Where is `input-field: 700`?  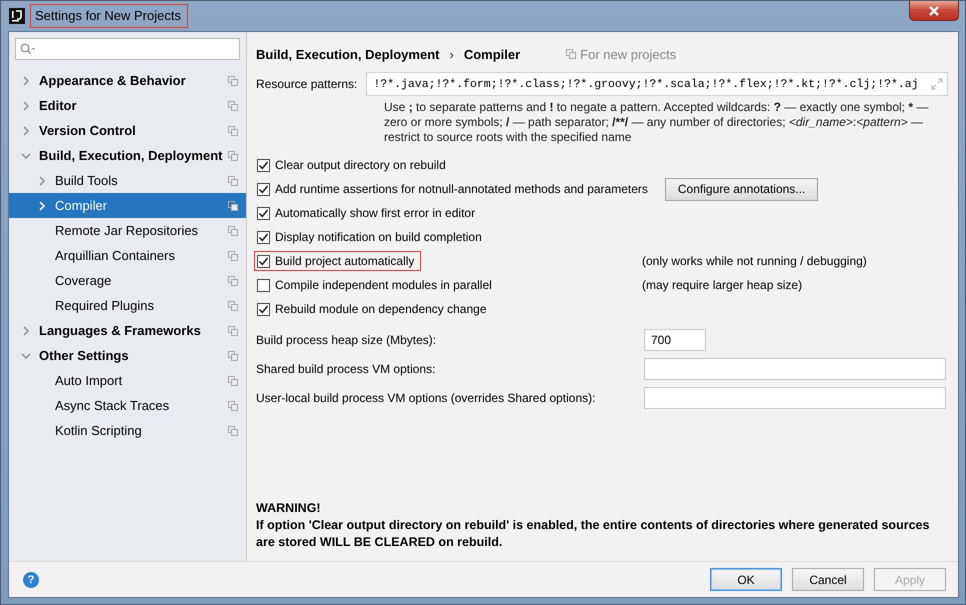 input-field: 700 is located at coordinates (675, 339).